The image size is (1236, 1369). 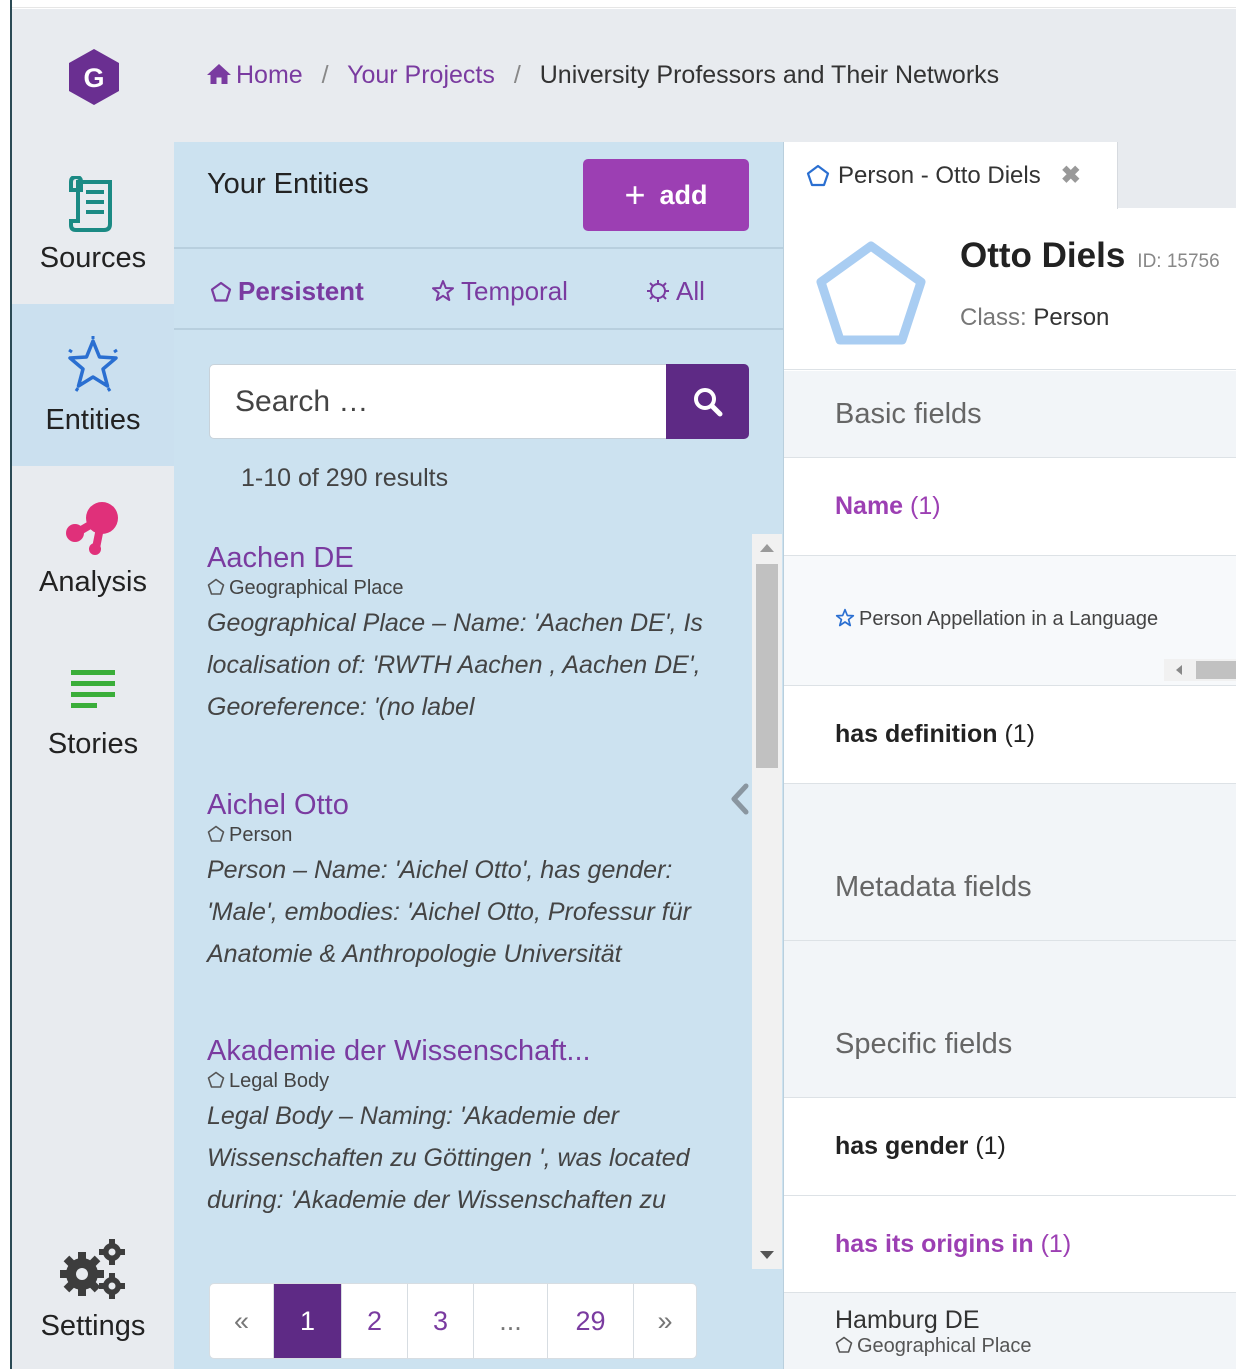 I want to click on sidebar-item-entities: Entities, so click(x=93, y=385).